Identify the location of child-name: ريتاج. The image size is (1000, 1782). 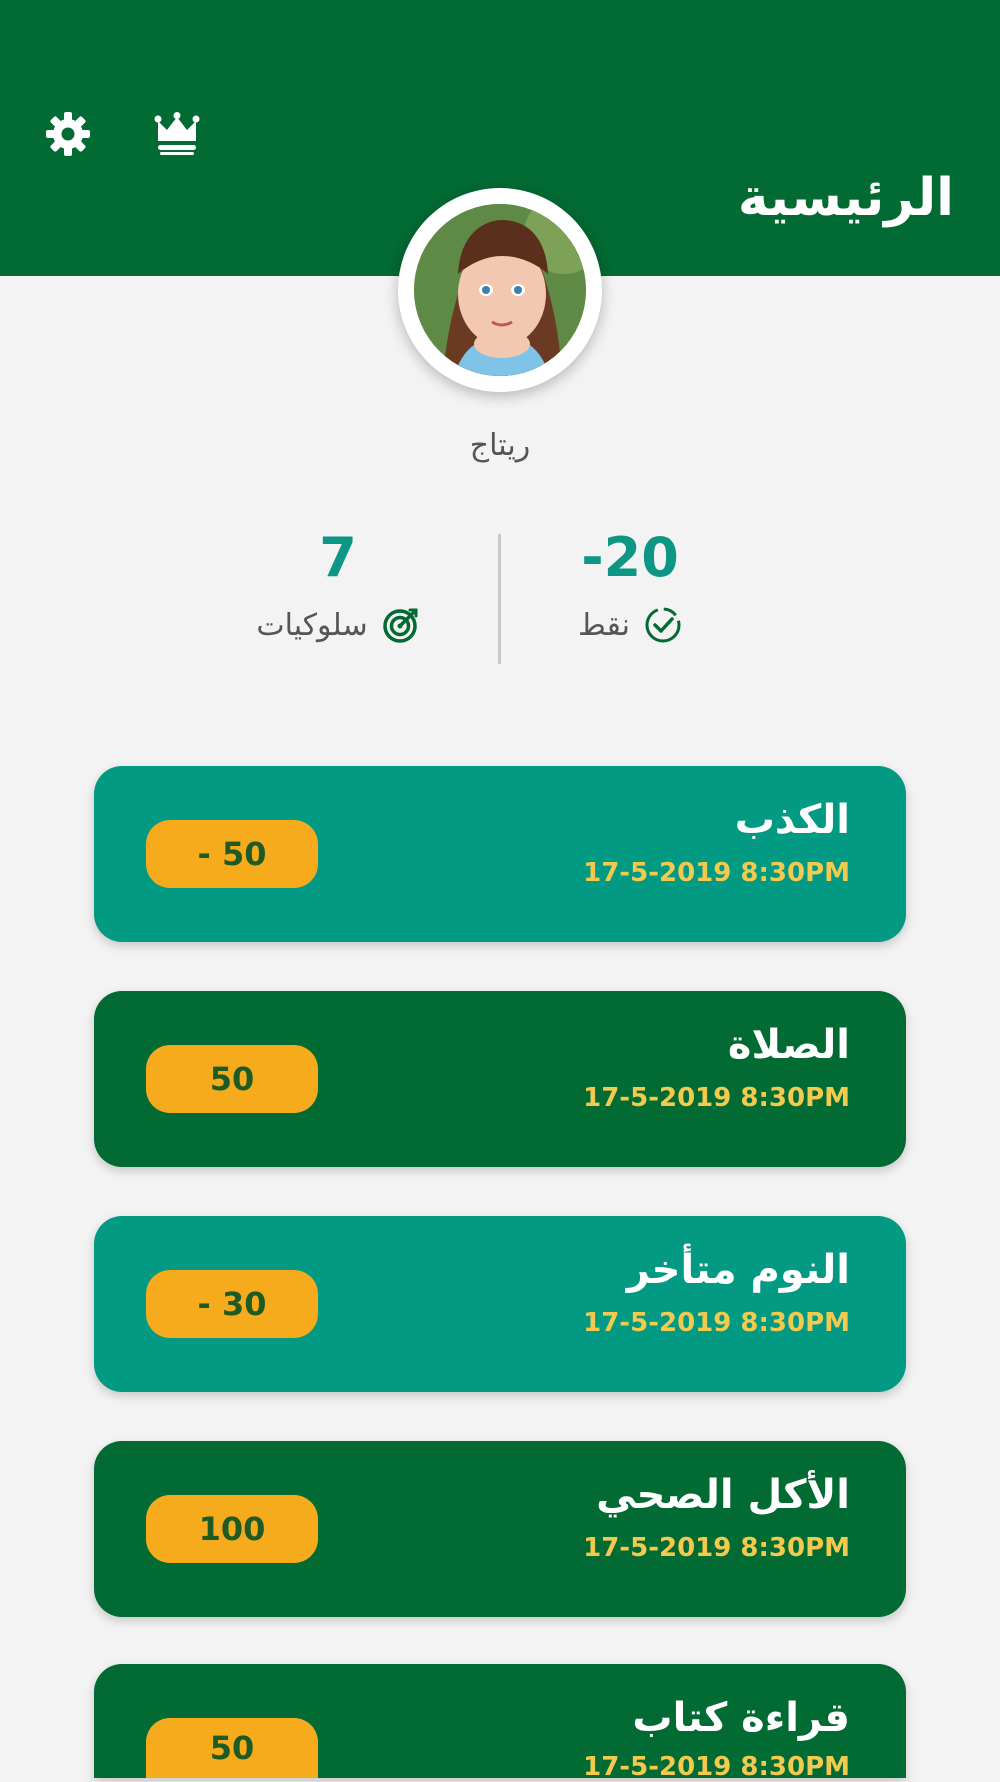
(500, 445).